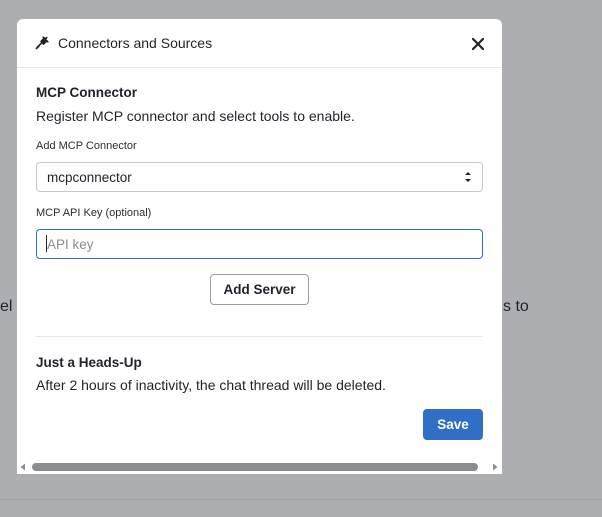  I want to click on api-key-input, so click(259, 244).